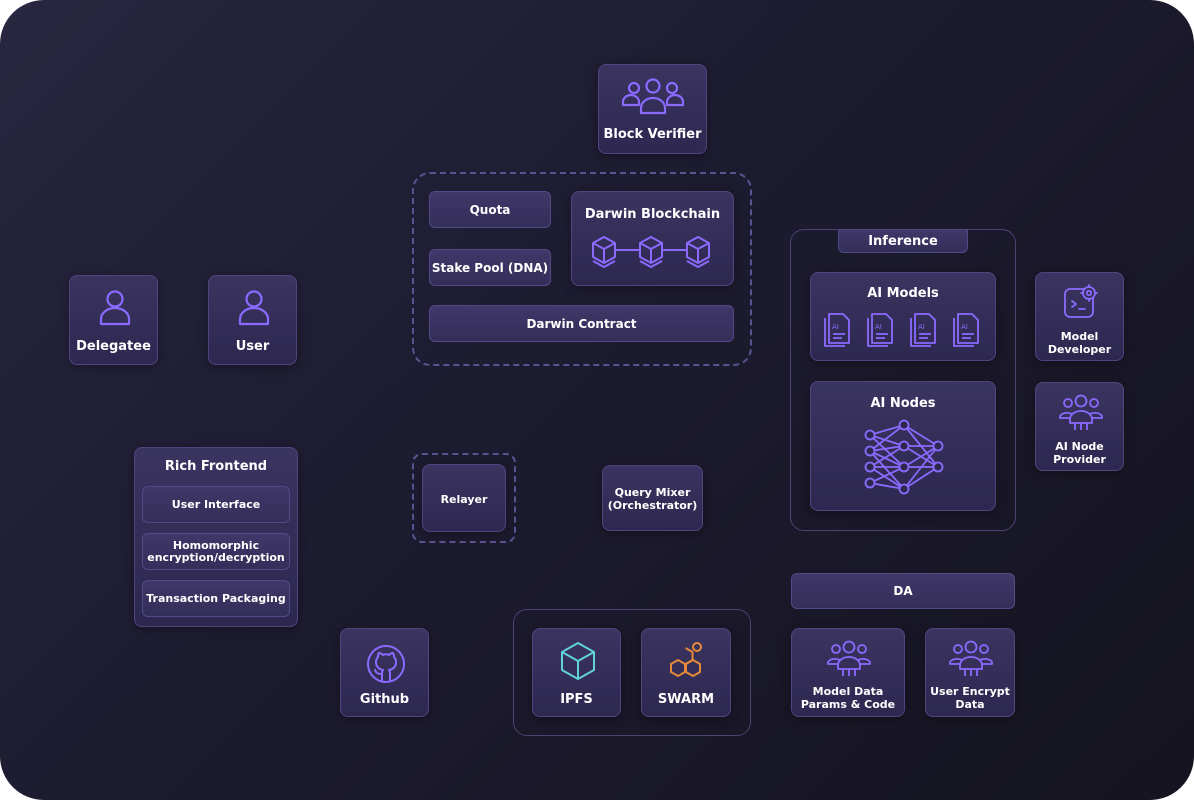 Image resolution: width=1194 pixels, height=800 pixels. Describe the element at coordinates (581, 323) in the screenshot. I see `darwin-contract-box: Darwin Contract` at that location.